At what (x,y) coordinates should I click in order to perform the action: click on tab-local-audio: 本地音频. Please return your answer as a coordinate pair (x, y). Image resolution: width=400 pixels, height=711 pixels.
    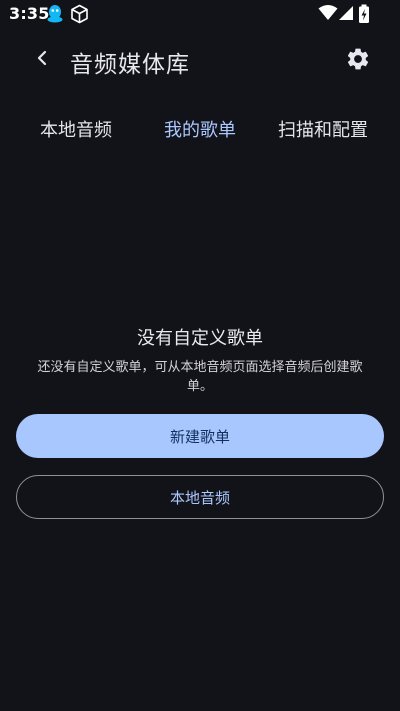
    Looking at the image, I should click on (76, 129).